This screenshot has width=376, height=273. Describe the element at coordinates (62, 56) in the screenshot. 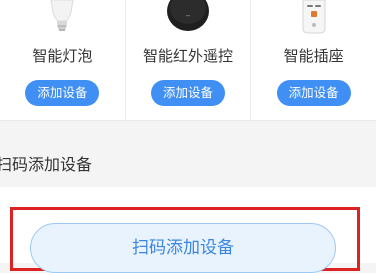

I see `device-name: 智能灯泡` at that location.